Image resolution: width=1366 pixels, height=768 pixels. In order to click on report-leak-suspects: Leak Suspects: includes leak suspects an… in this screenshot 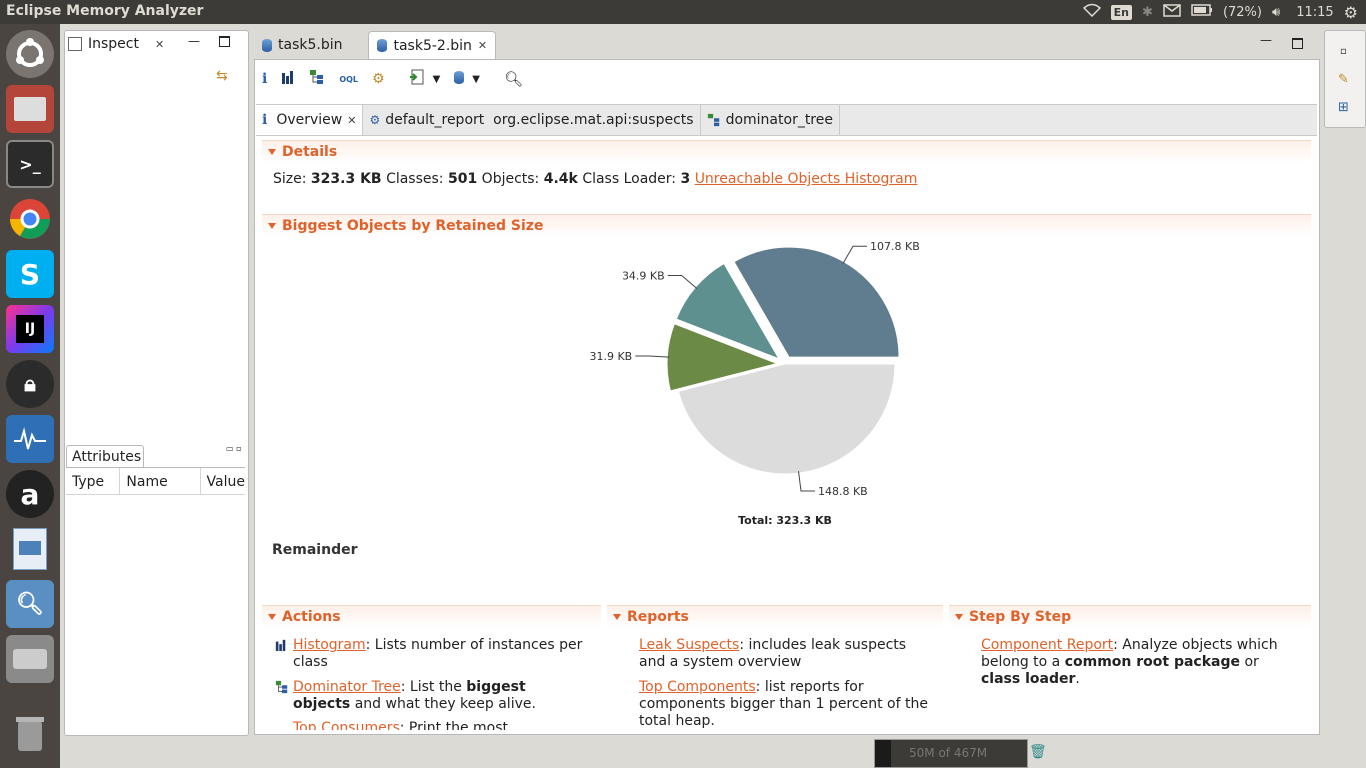, I will do `click(786, 654)`.